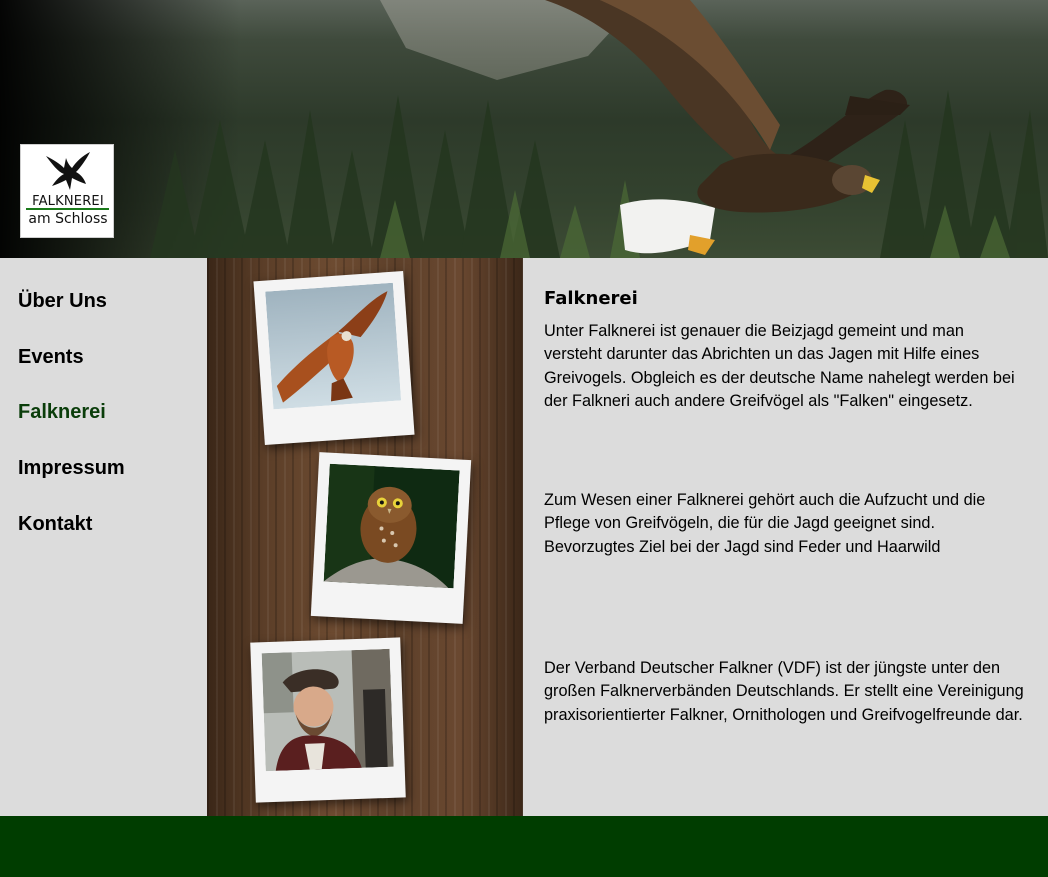 The width and height of the screenshot is (1048, 877). I want to click on eagle-image, so click(727, 127).